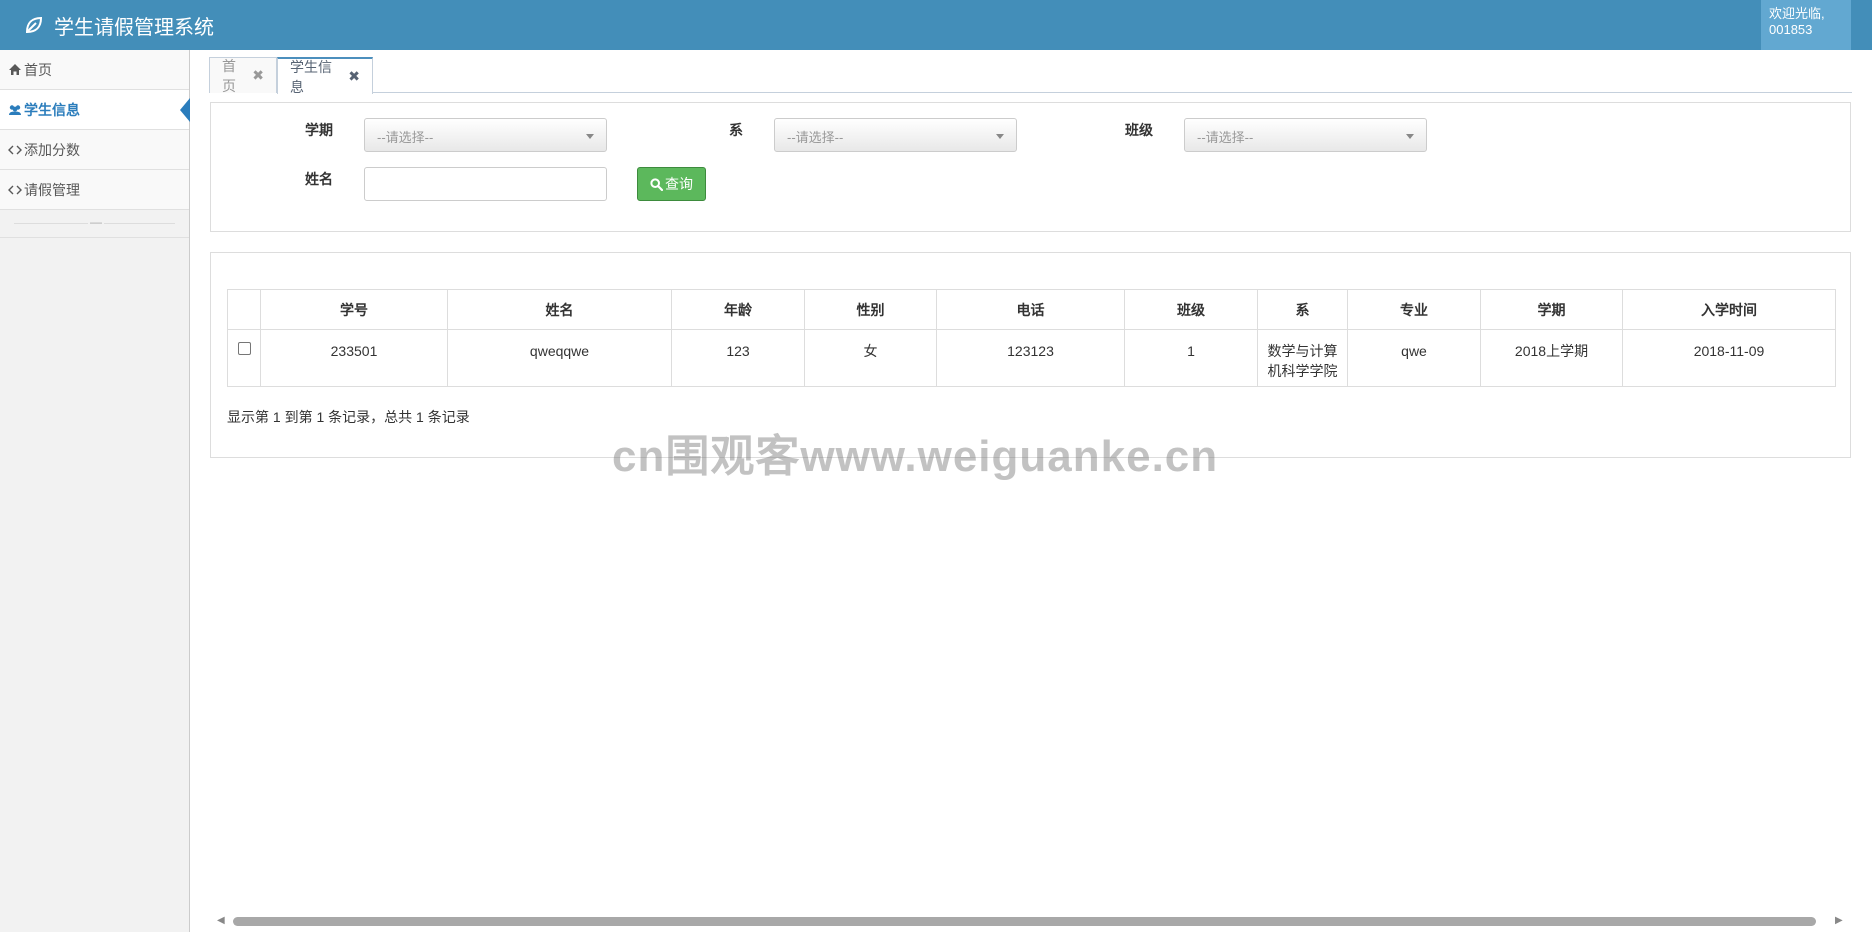 The width and height of the screenshot is (1872, 932). Describe the element at coordinates (354, 309) in the screenshot. I see `column-header: 学号` at that location.